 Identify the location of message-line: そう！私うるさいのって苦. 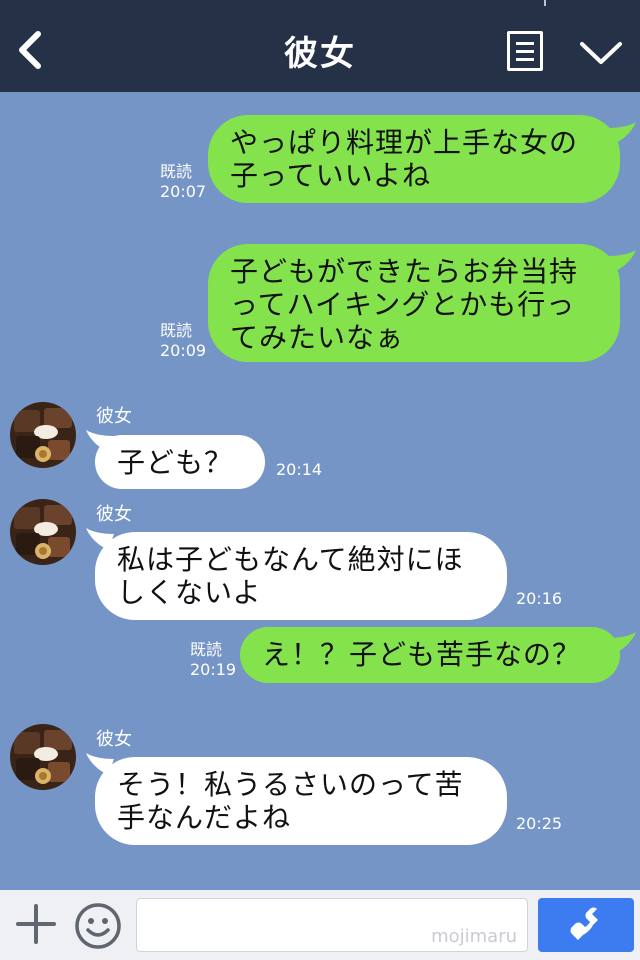
(290, 784).